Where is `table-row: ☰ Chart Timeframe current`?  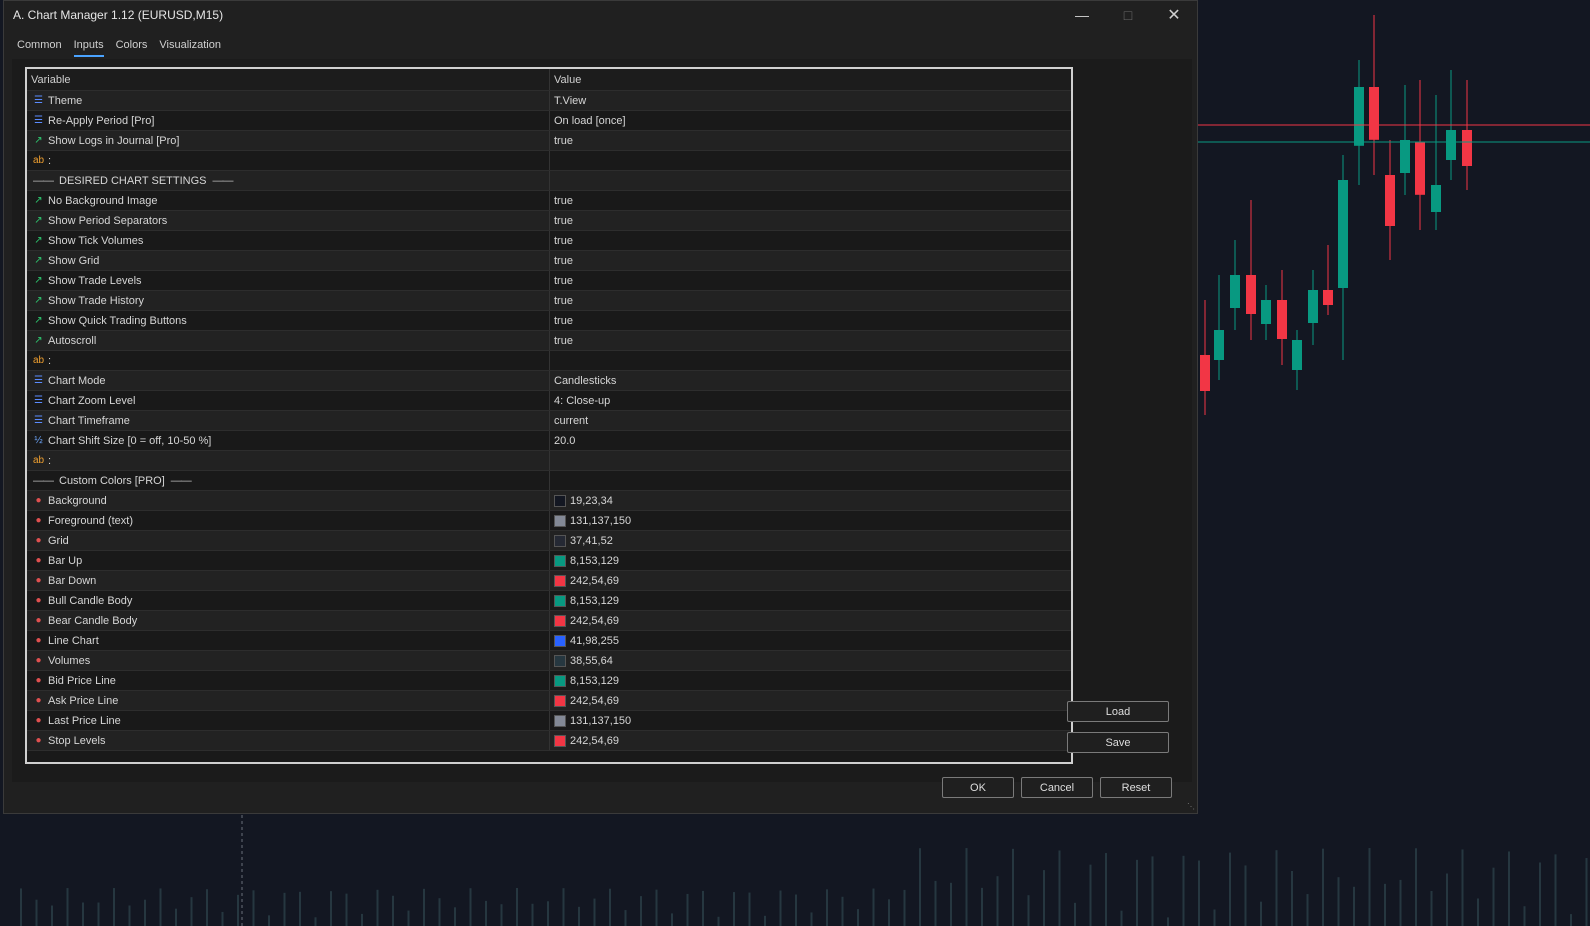 table-row: ☰ Chart Timeframe current is located at coordinates (549, 421).